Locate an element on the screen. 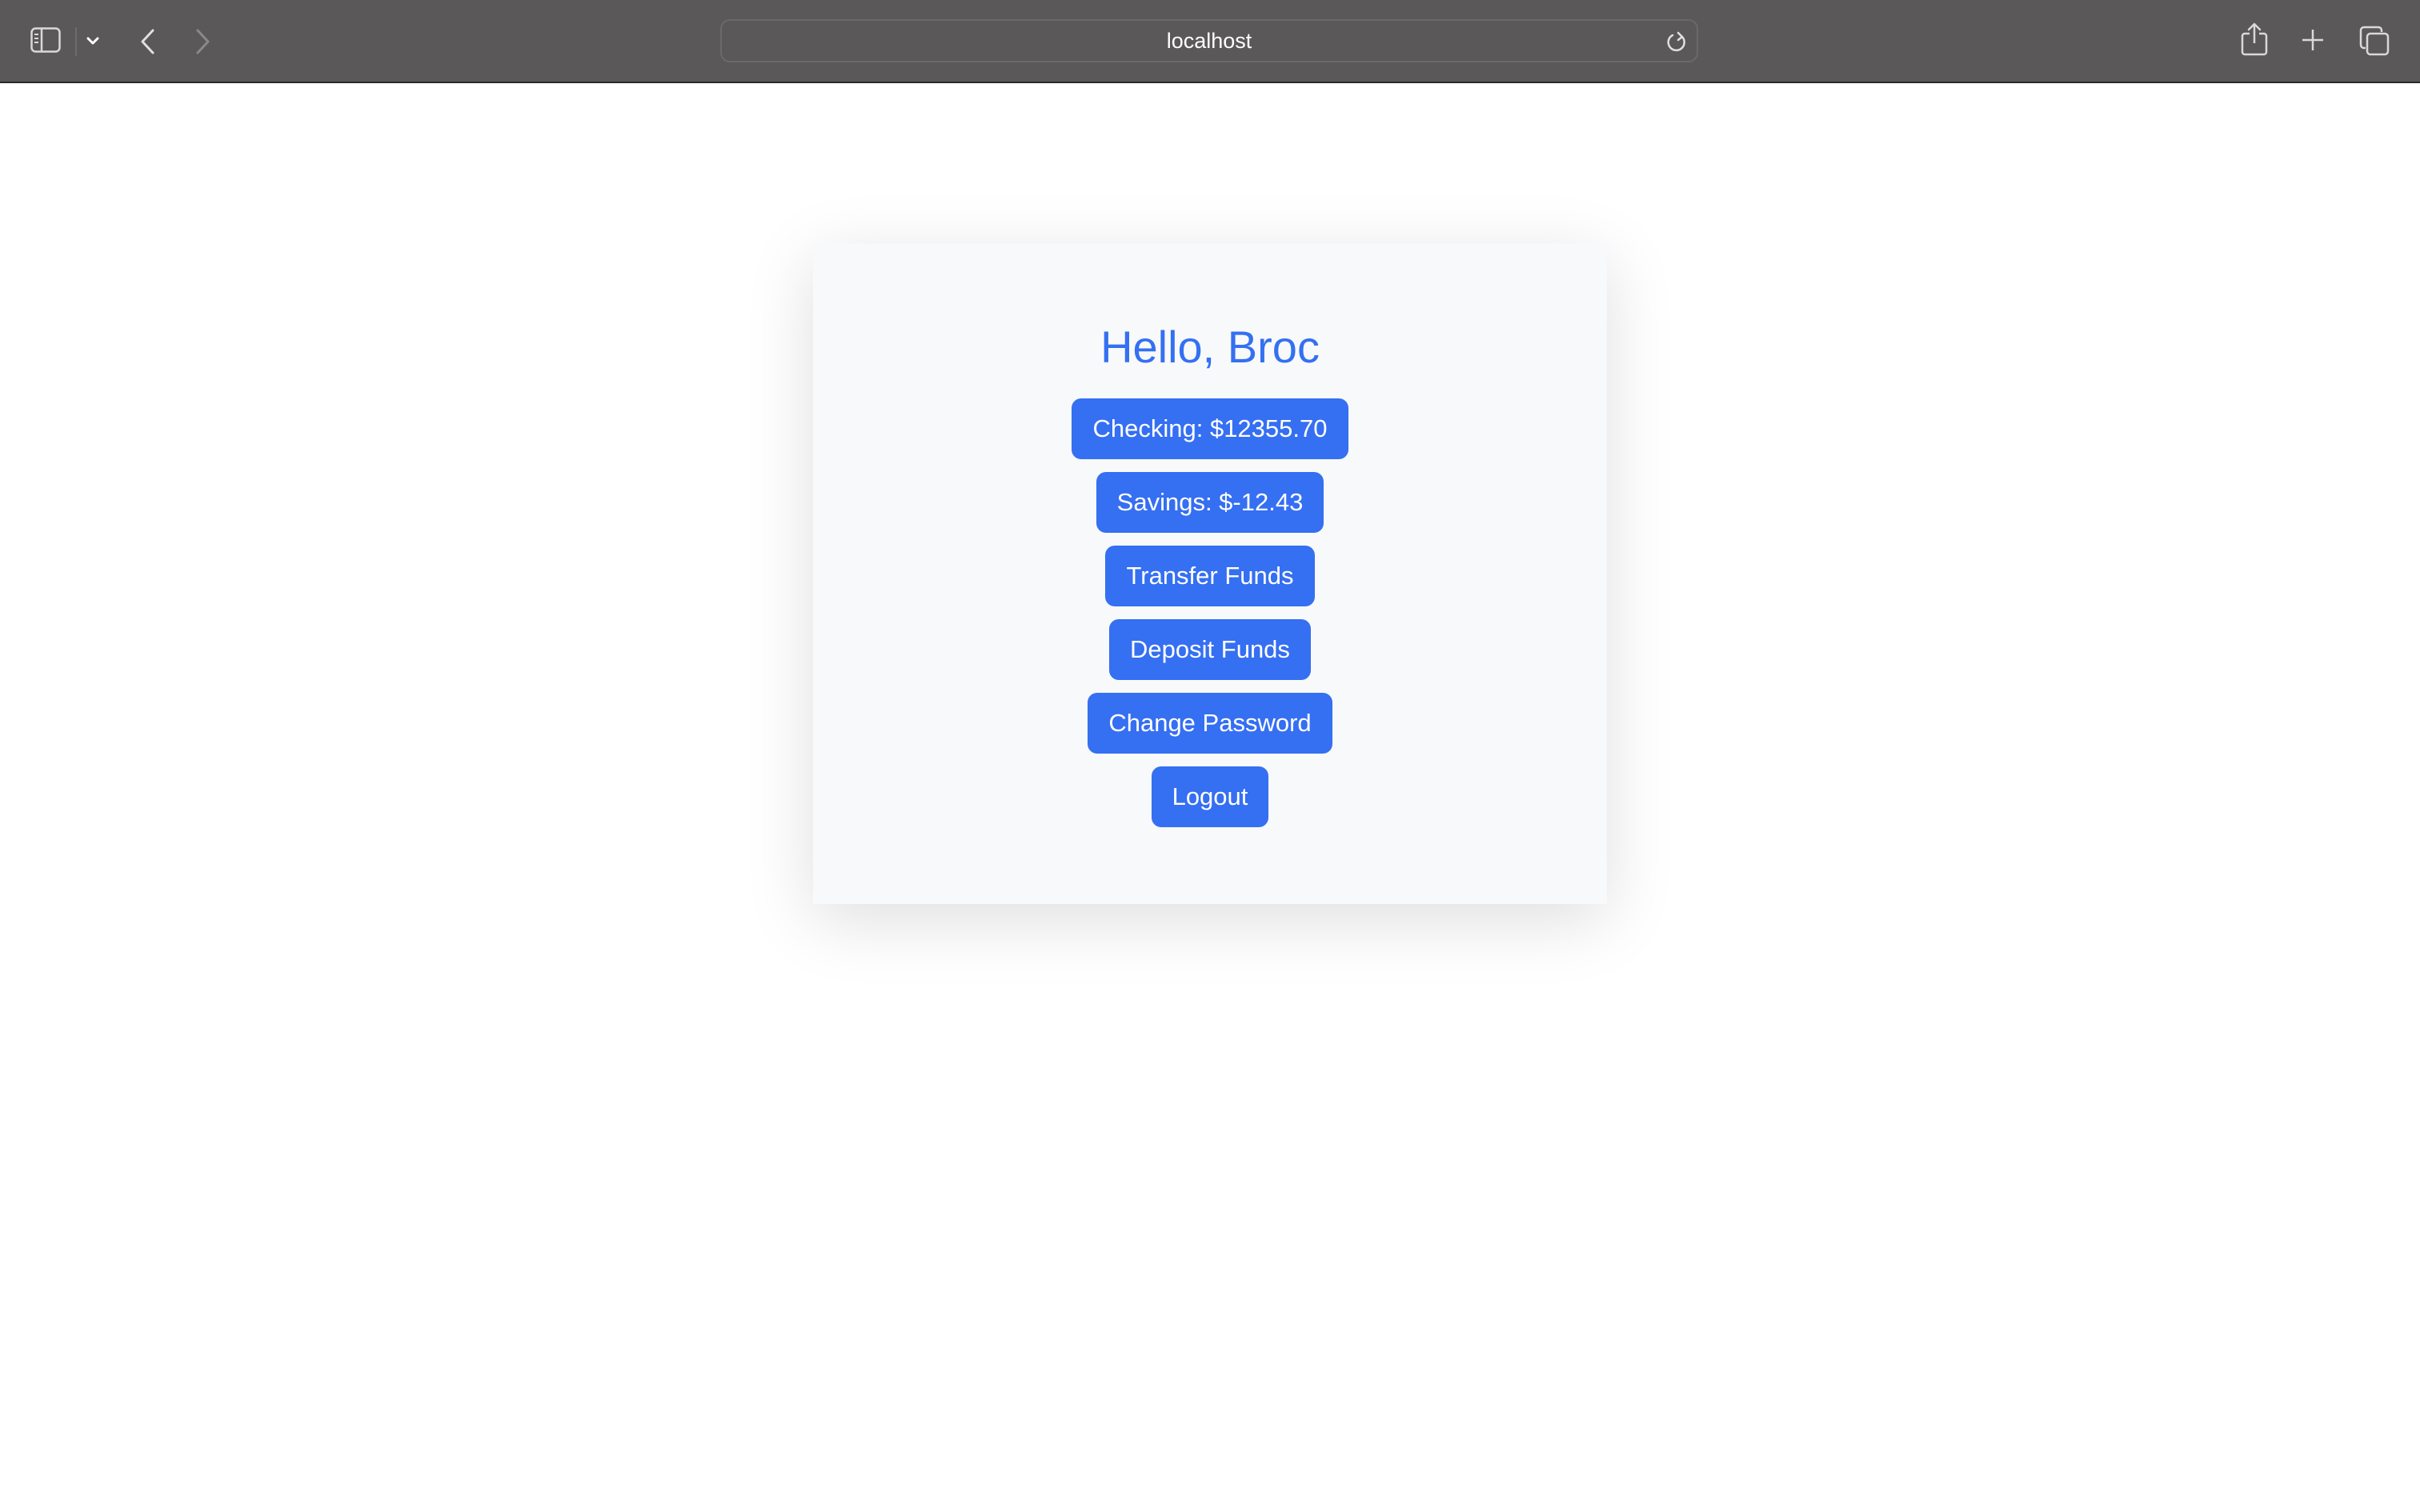 This screenshot has height=1512, width=2420. url-text: localhost is located at coordinates (1209, 40).